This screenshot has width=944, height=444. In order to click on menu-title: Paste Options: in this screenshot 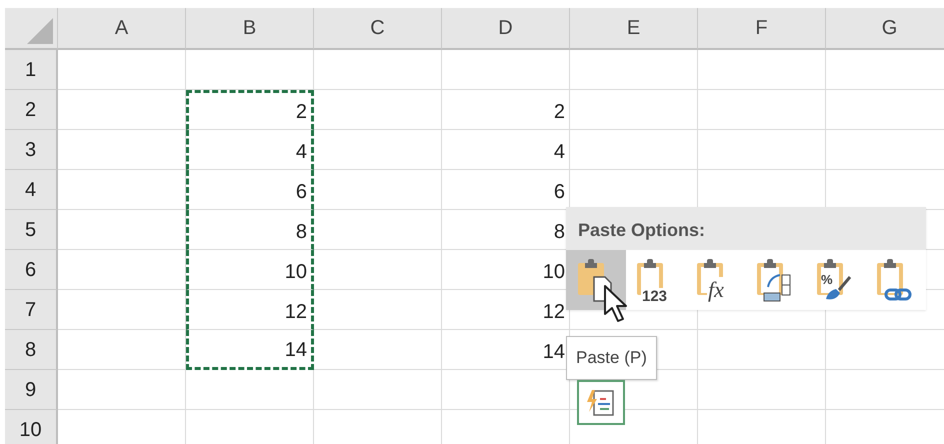, I will do `click(746, 228)`.